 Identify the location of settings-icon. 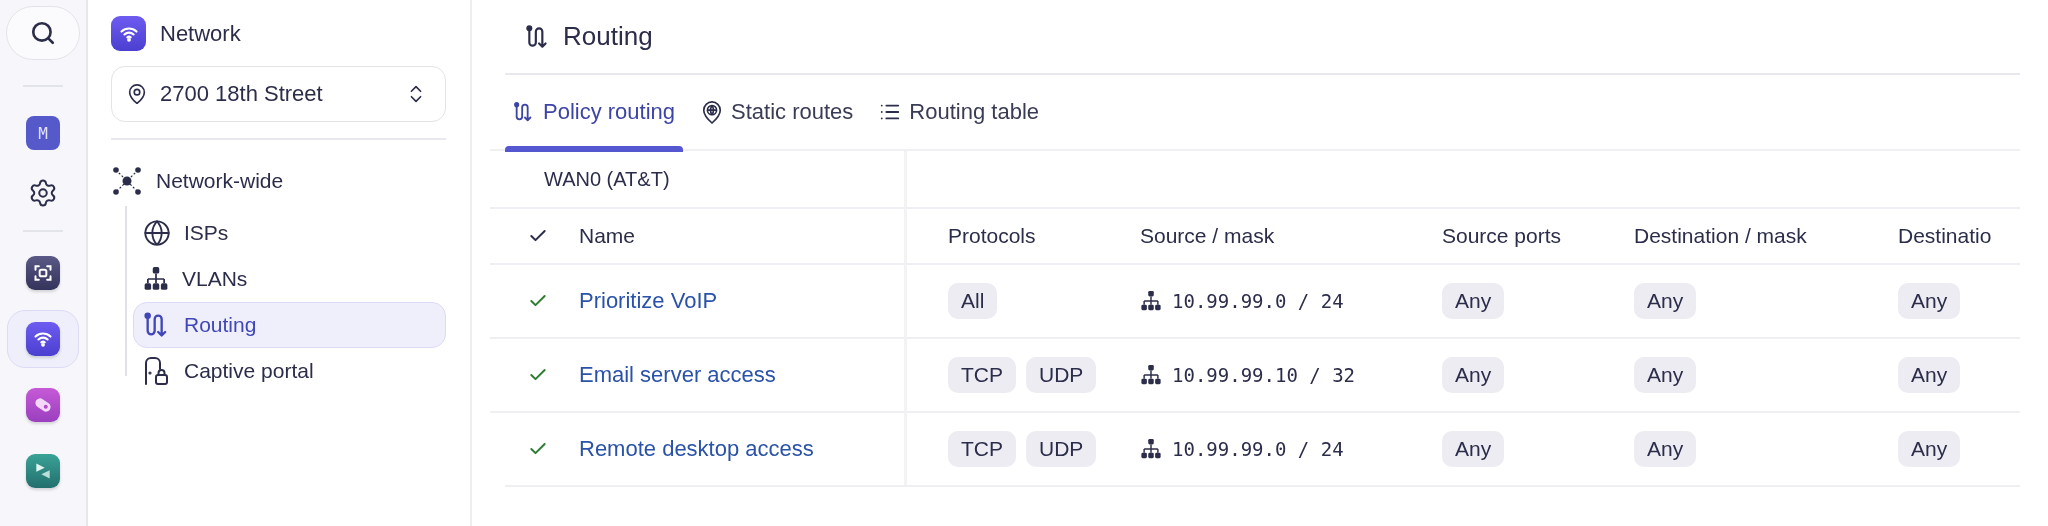
(43, 193).